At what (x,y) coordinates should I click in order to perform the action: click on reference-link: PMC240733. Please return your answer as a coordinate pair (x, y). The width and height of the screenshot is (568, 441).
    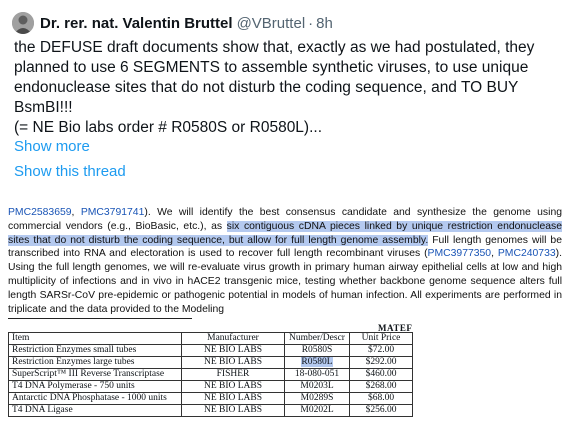
    Looking at the image, I should click on (526, 254).